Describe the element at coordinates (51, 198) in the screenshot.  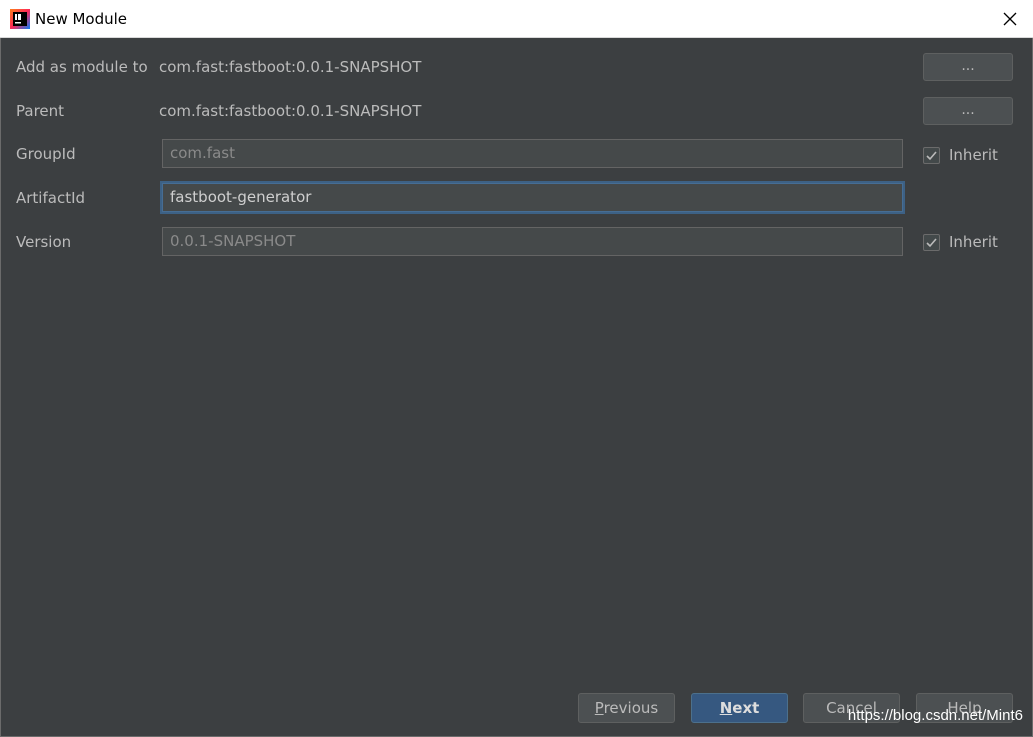
I see `artifact-id-label: ArtifactId` at that location.